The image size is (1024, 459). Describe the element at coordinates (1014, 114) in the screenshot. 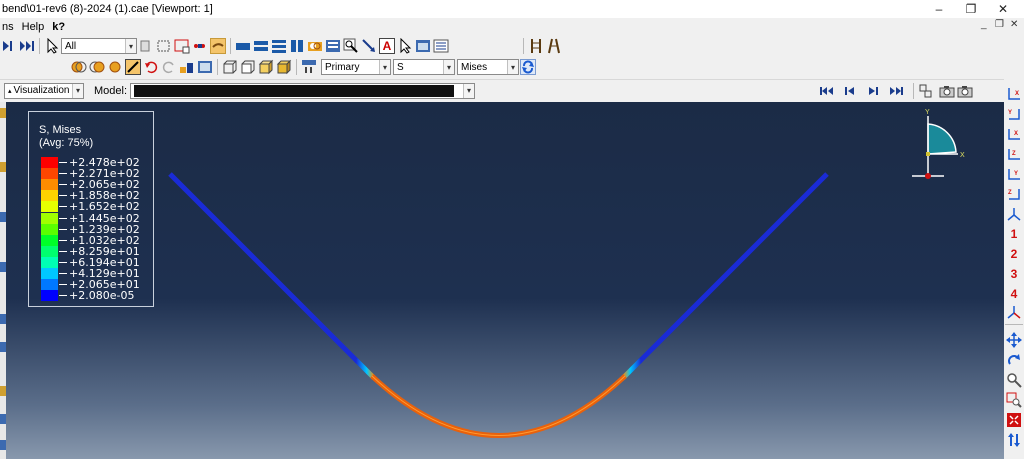

I see `axis-view-xy-icon: Y` at that location.